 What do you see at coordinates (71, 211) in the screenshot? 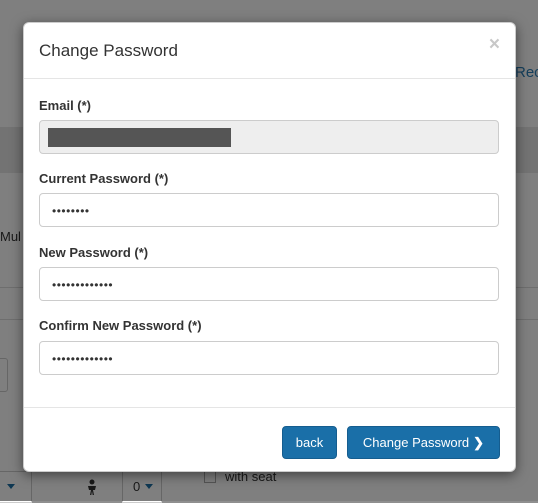
I see `current-password-value: ••••••••` at bounding box center [71, 211].